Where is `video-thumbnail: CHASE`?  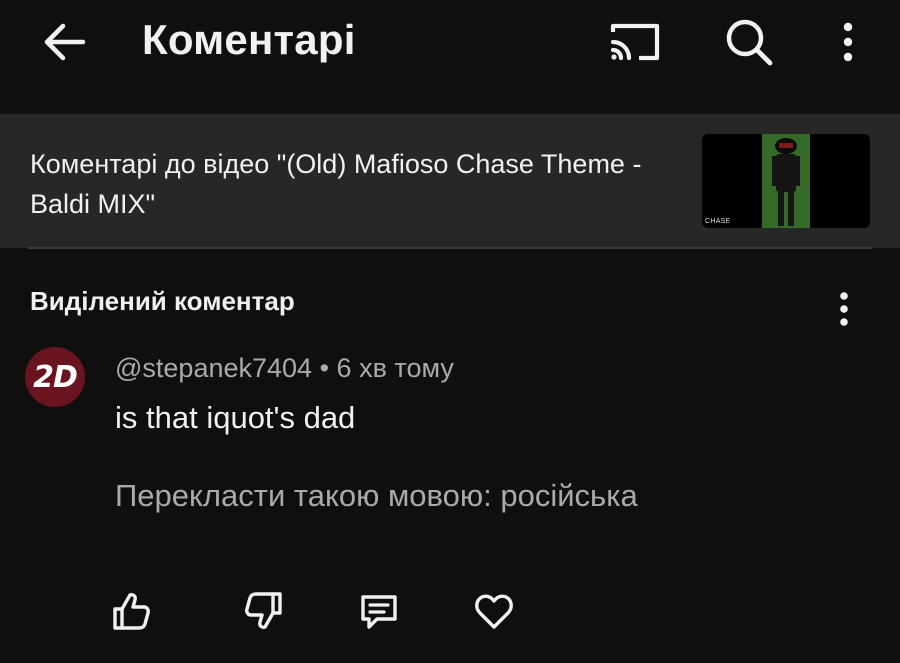 video-thumbnail: CHASE is located at coordinates (786, 181).